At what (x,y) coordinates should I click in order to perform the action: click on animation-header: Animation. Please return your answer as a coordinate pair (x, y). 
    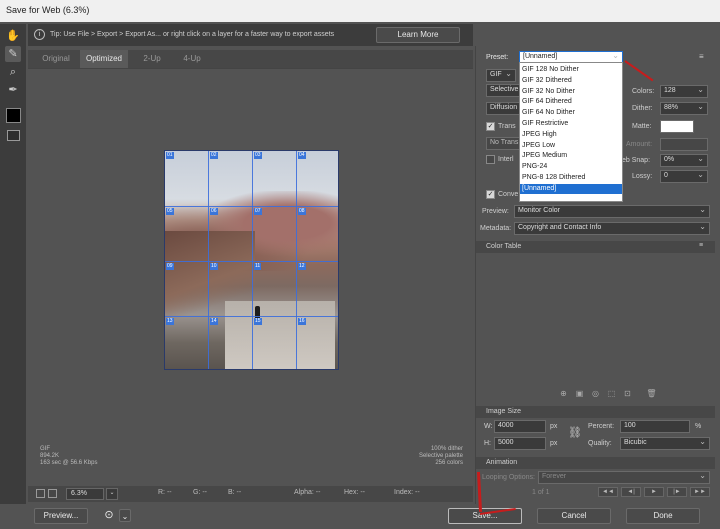
    Looking at the image, I should click on (595, 463).